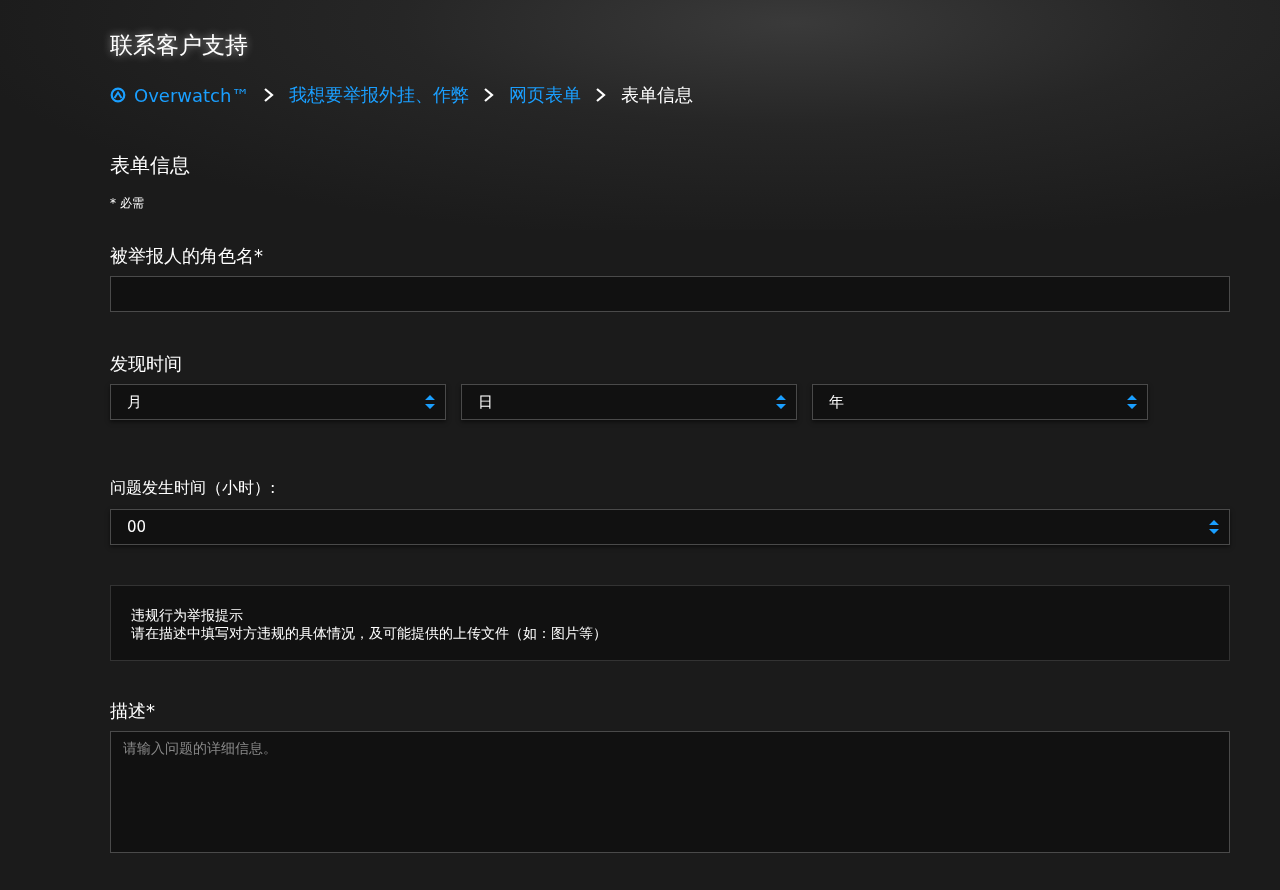 The height and width of the screenshot is (890, 1280). What do you see at coordinates (146, 364) in the screenshot?
I see `field-label: 发现时间` at bounding box center [146, 364].